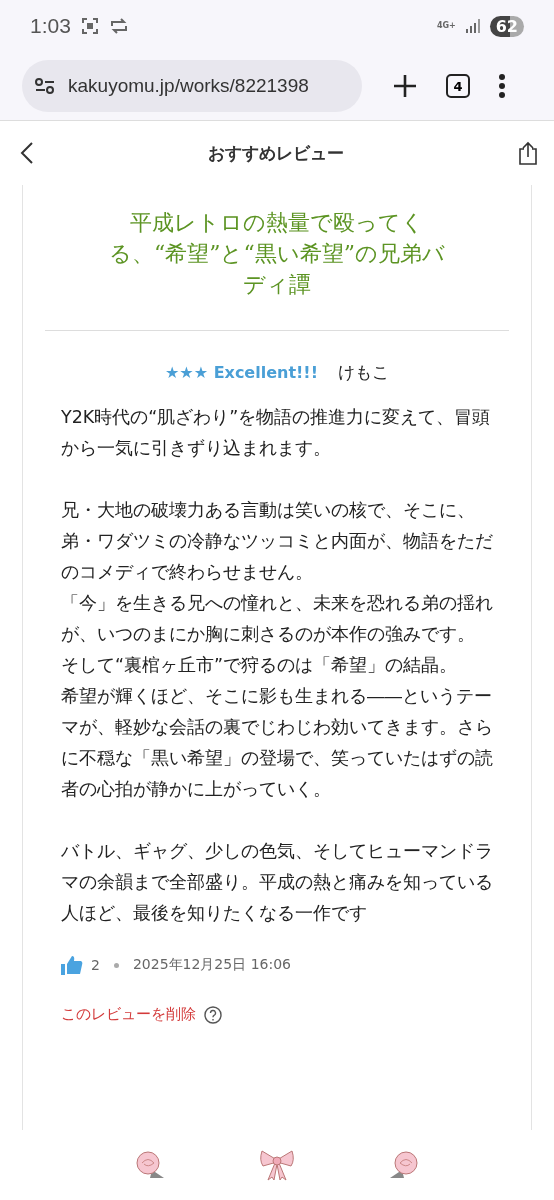  I want to click on share-icon, so click(528, 153).